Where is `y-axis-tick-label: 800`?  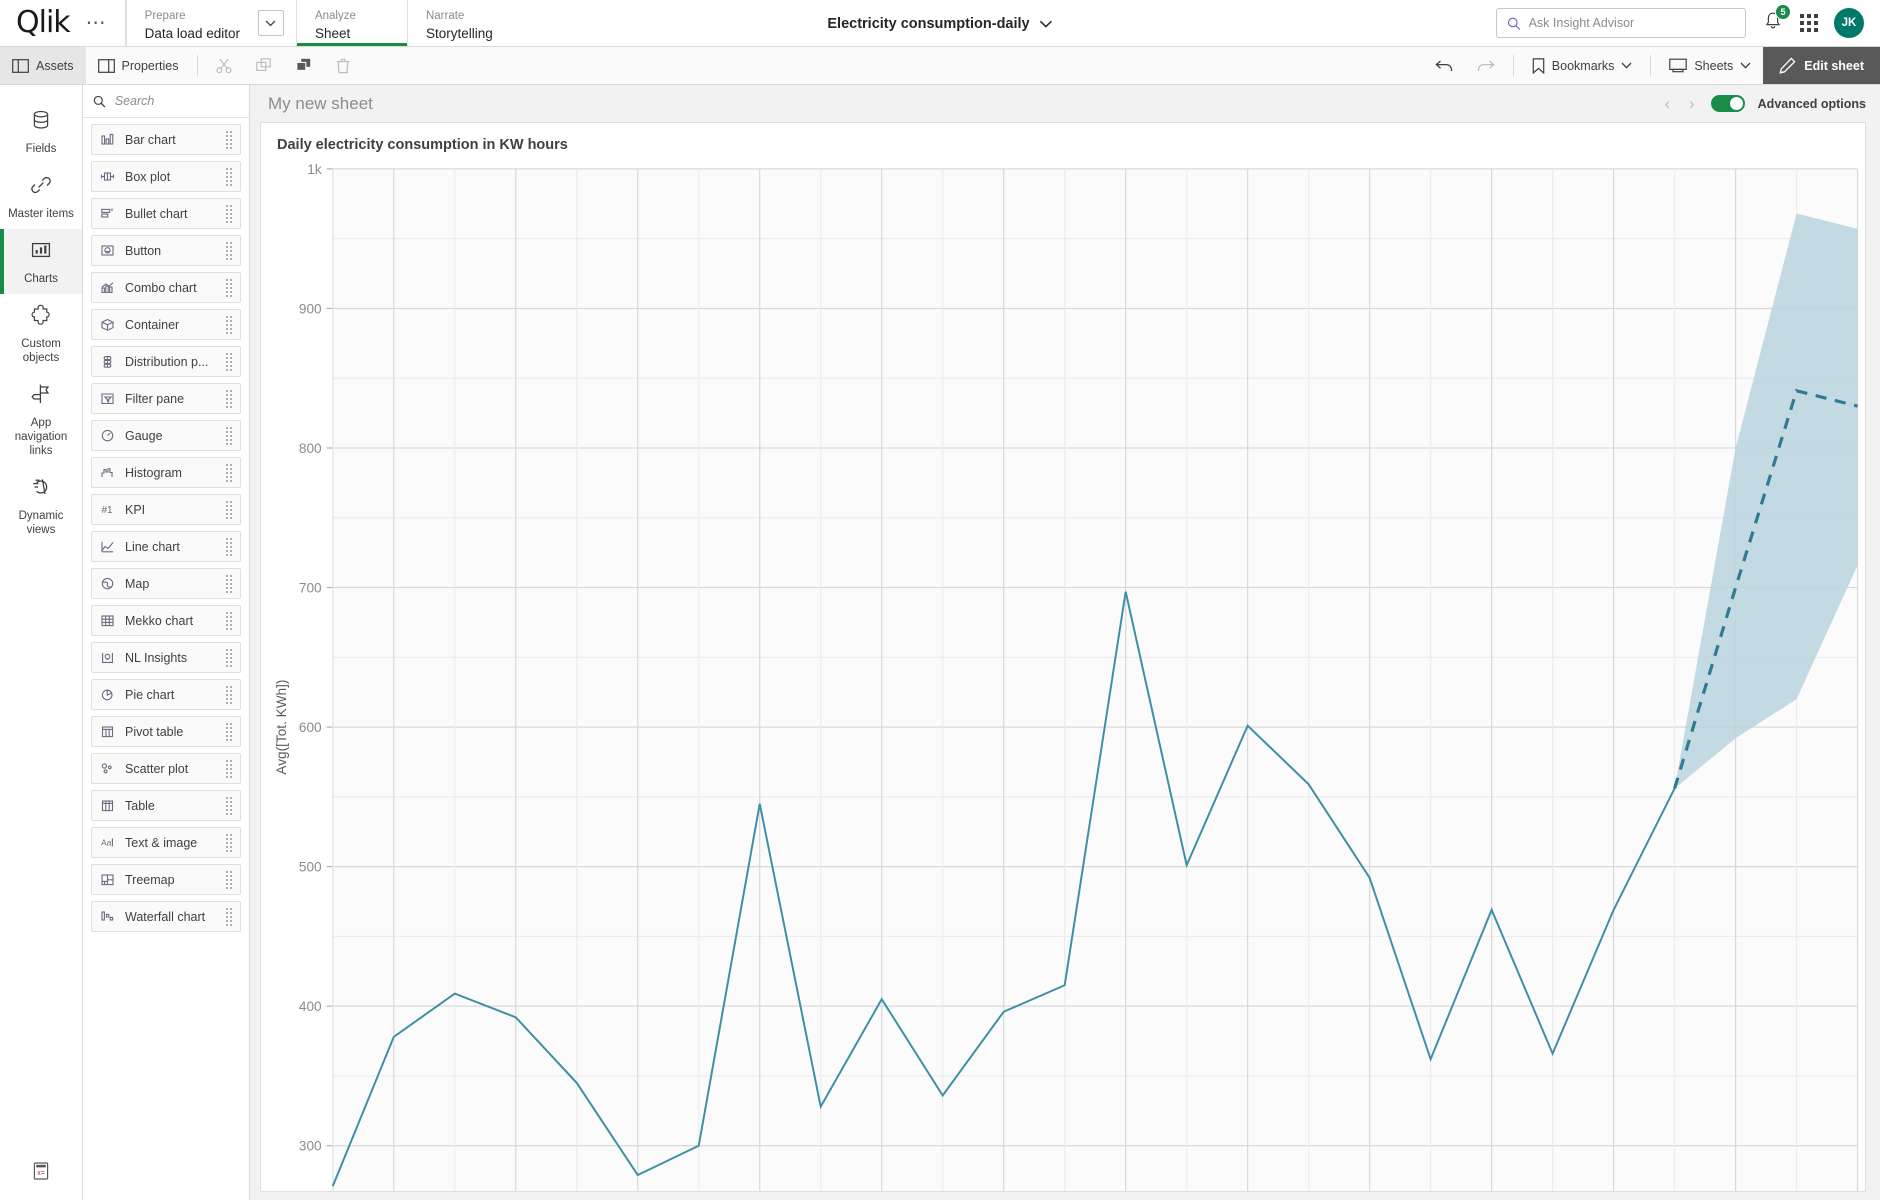 y-axis-tick-label: 800 is located at coordinates (310, 448).